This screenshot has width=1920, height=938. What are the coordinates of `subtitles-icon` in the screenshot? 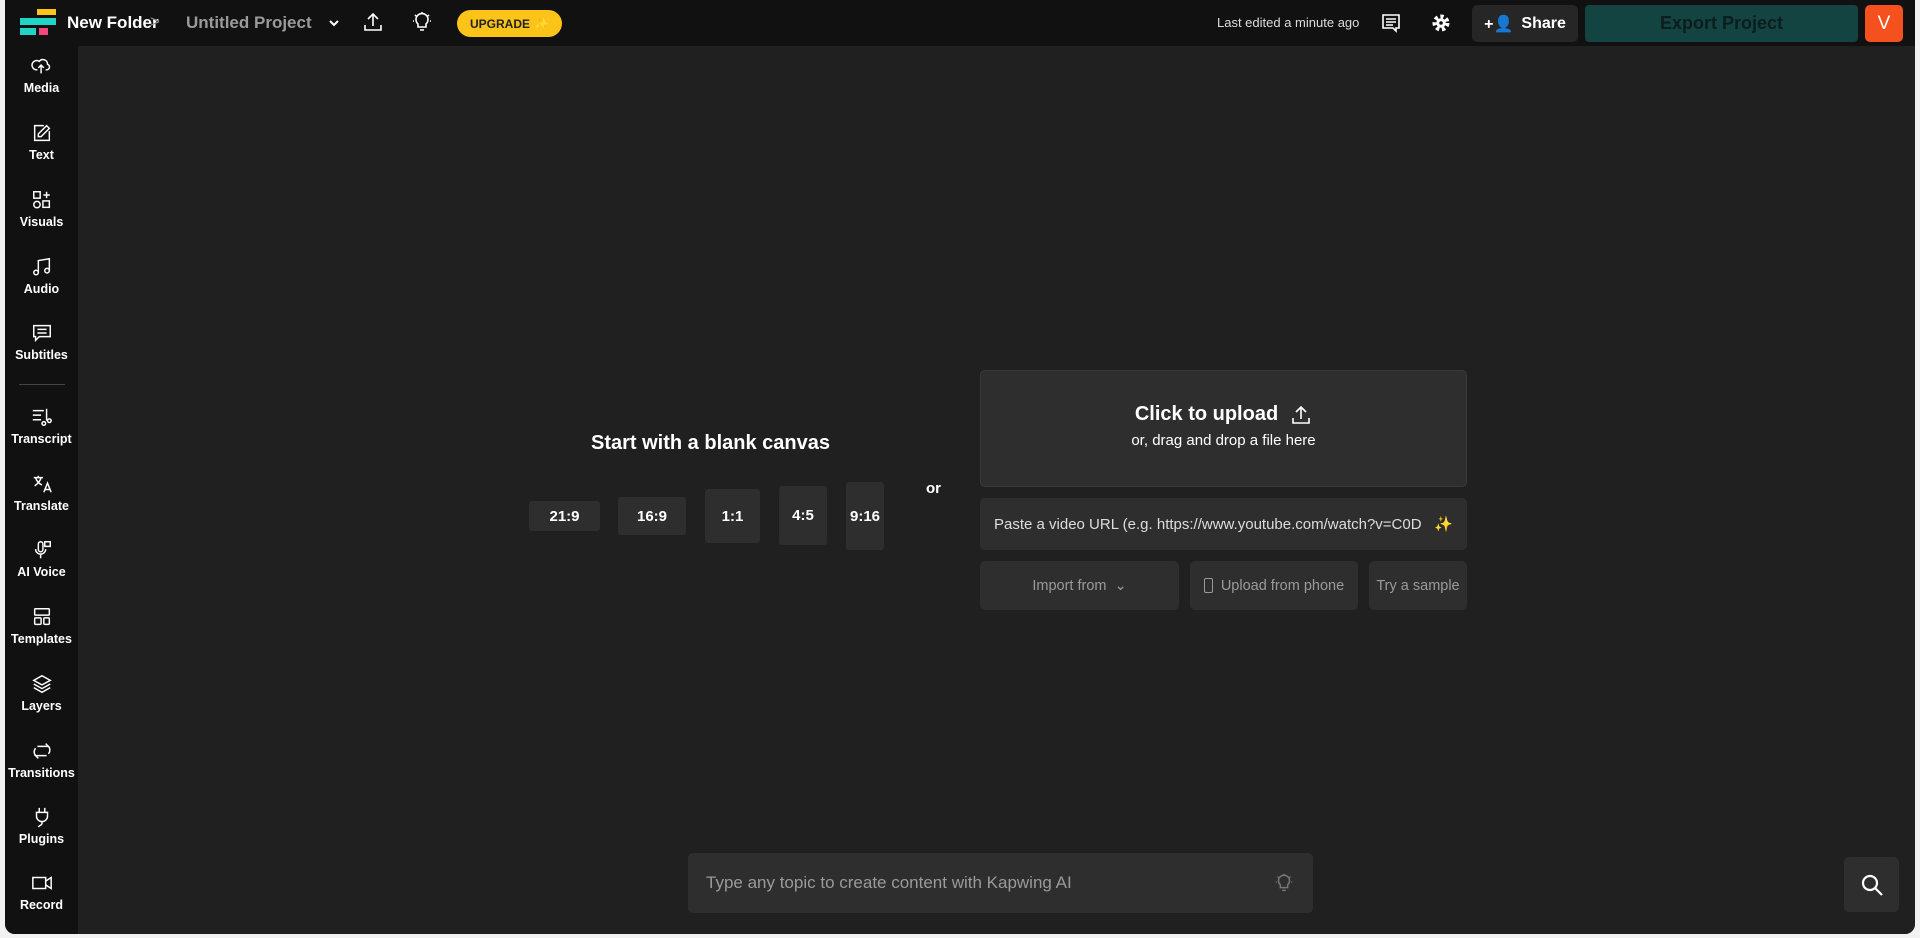 It's located at (41, 333).